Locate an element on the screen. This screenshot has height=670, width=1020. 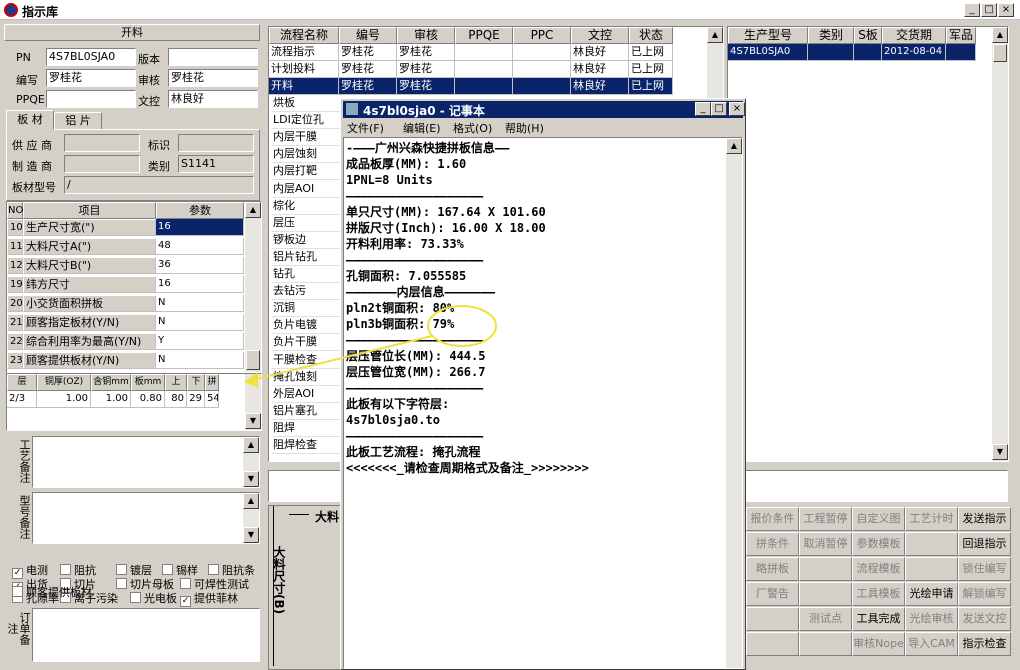
action-button: 取消暂停 is located at coordinates (825, 544).